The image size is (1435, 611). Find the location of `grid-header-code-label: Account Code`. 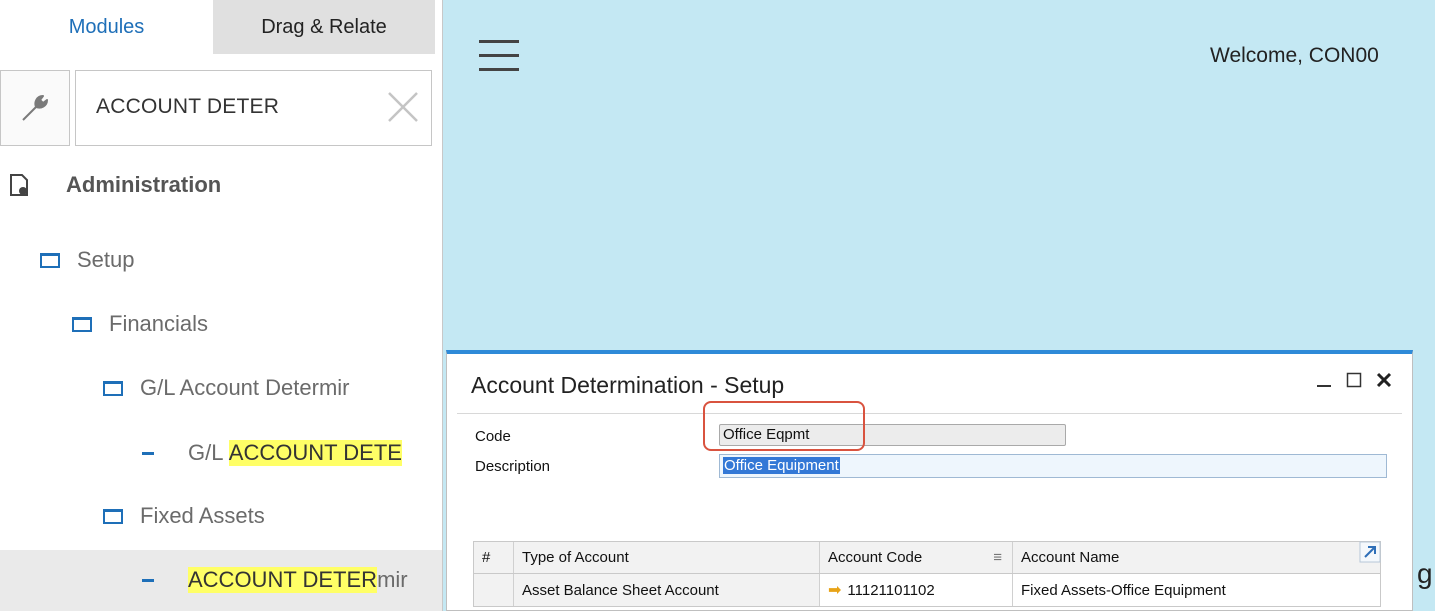

grid-header-code-label: Account Code is located at coordinates (875, 557).